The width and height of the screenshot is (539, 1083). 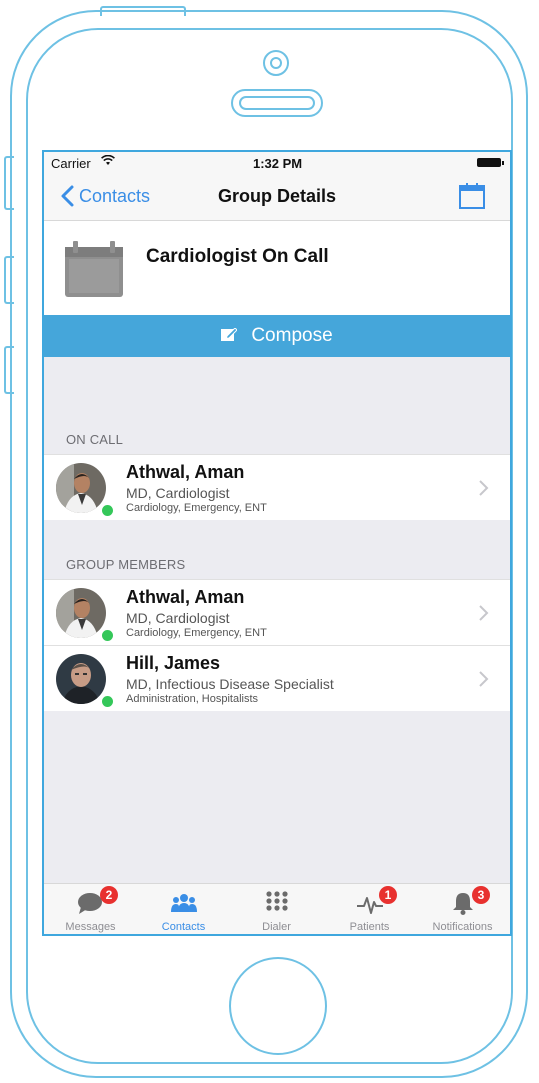 What do you see at coordinates (192, 699) in the screenshot?
I see `contact-departments: Administration, Hospitalists` at bounding box center [192, 699].